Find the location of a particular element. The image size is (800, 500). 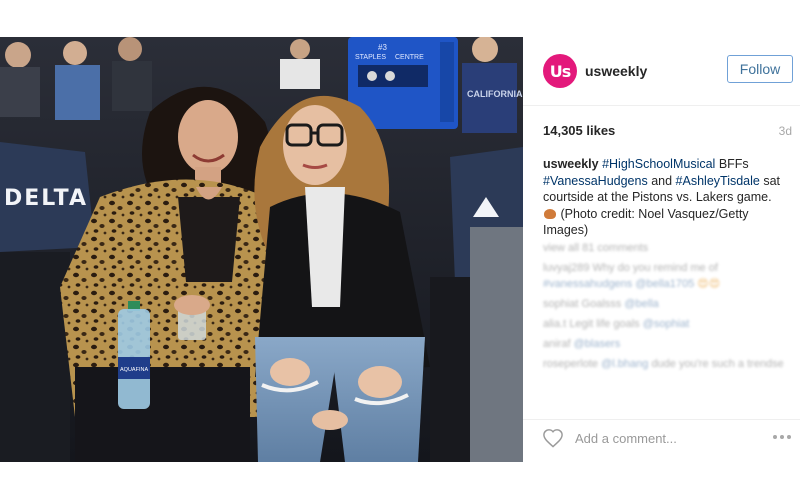

water-bottle: AQUAFINA is located at coordinates (134, 355).